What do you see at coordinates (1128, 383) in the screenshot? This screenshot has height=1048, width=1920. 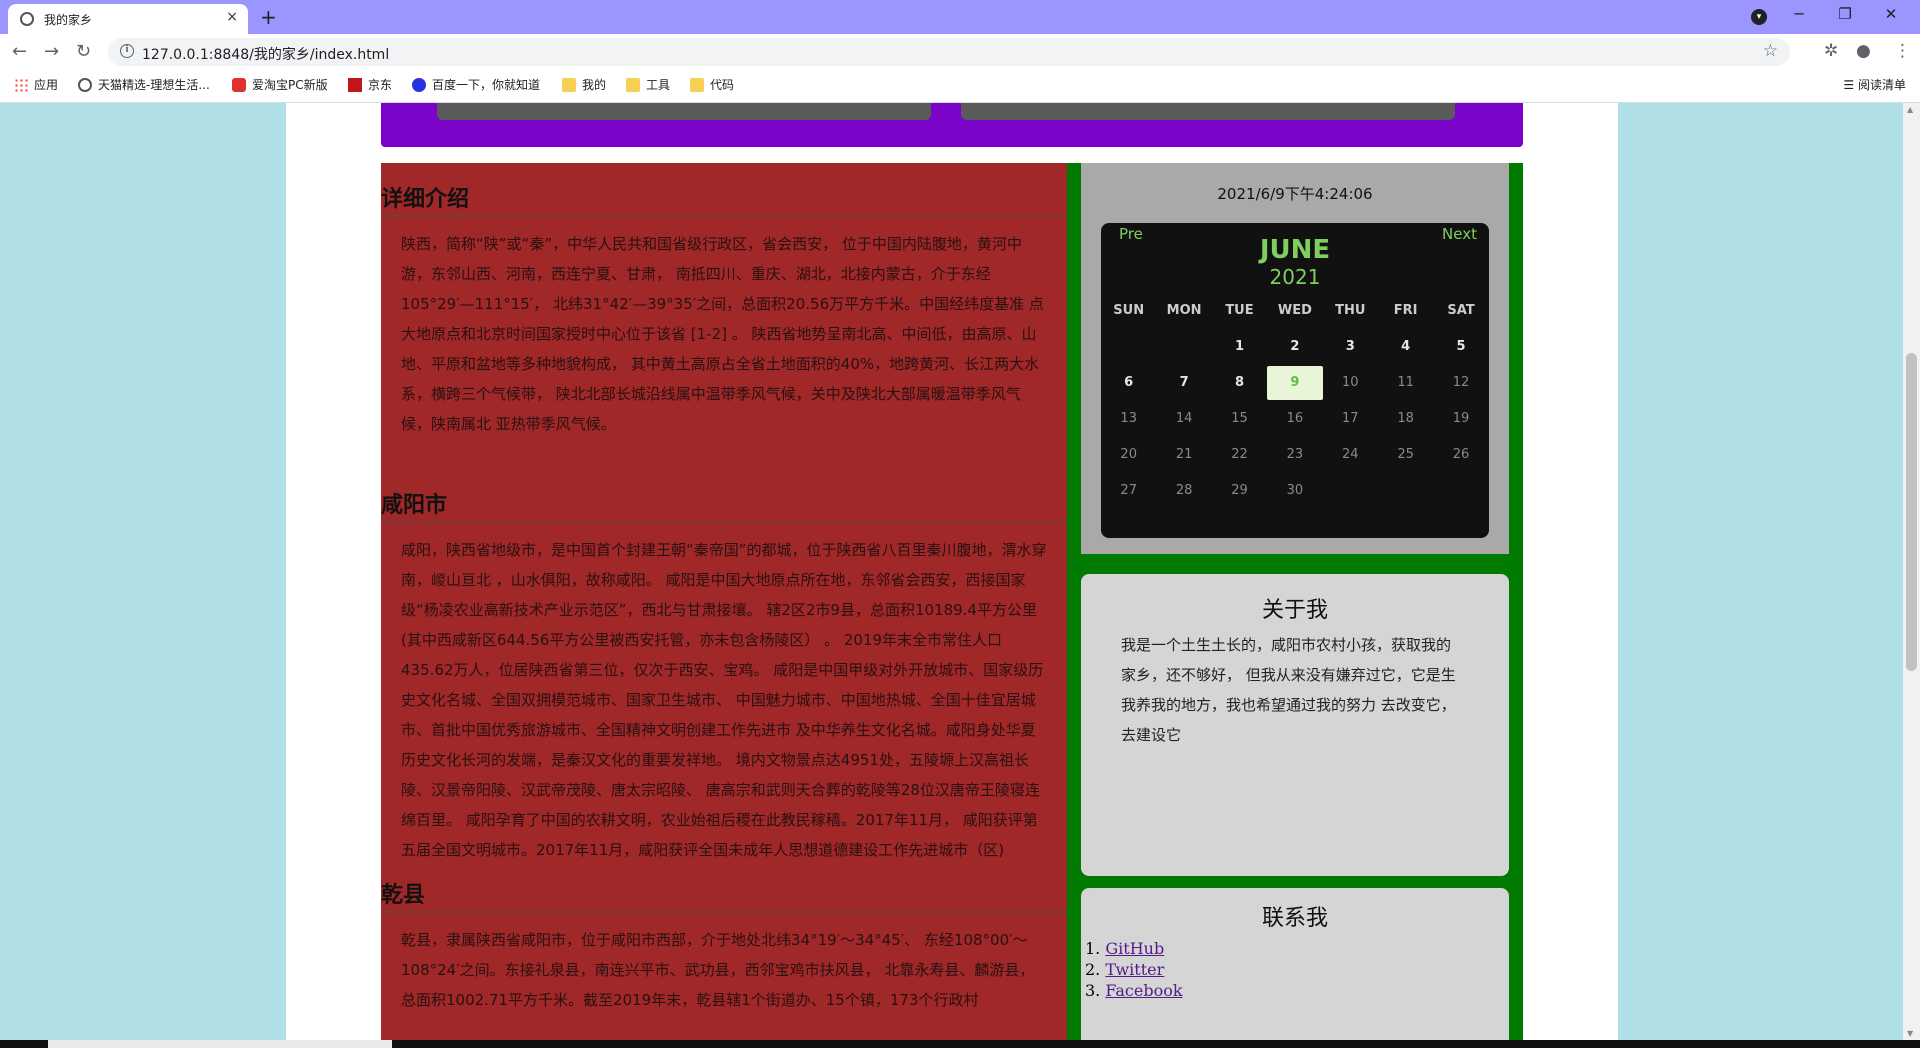 I see `calendar-day: 6` at bounding box center [1128, 383].